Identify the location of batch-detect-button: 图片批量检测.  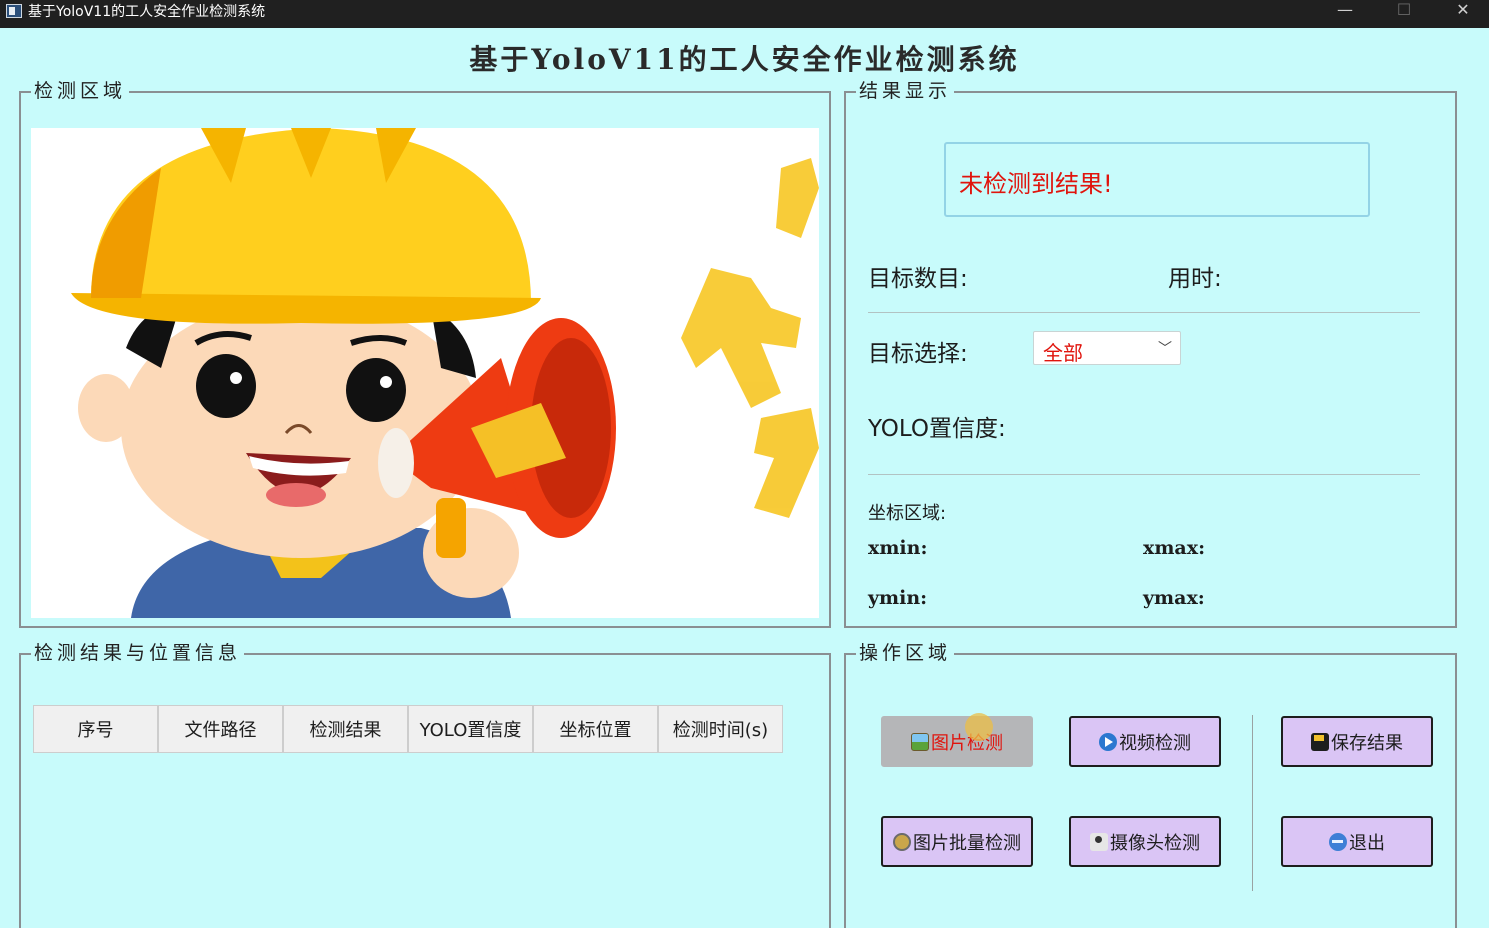
(957, 841).